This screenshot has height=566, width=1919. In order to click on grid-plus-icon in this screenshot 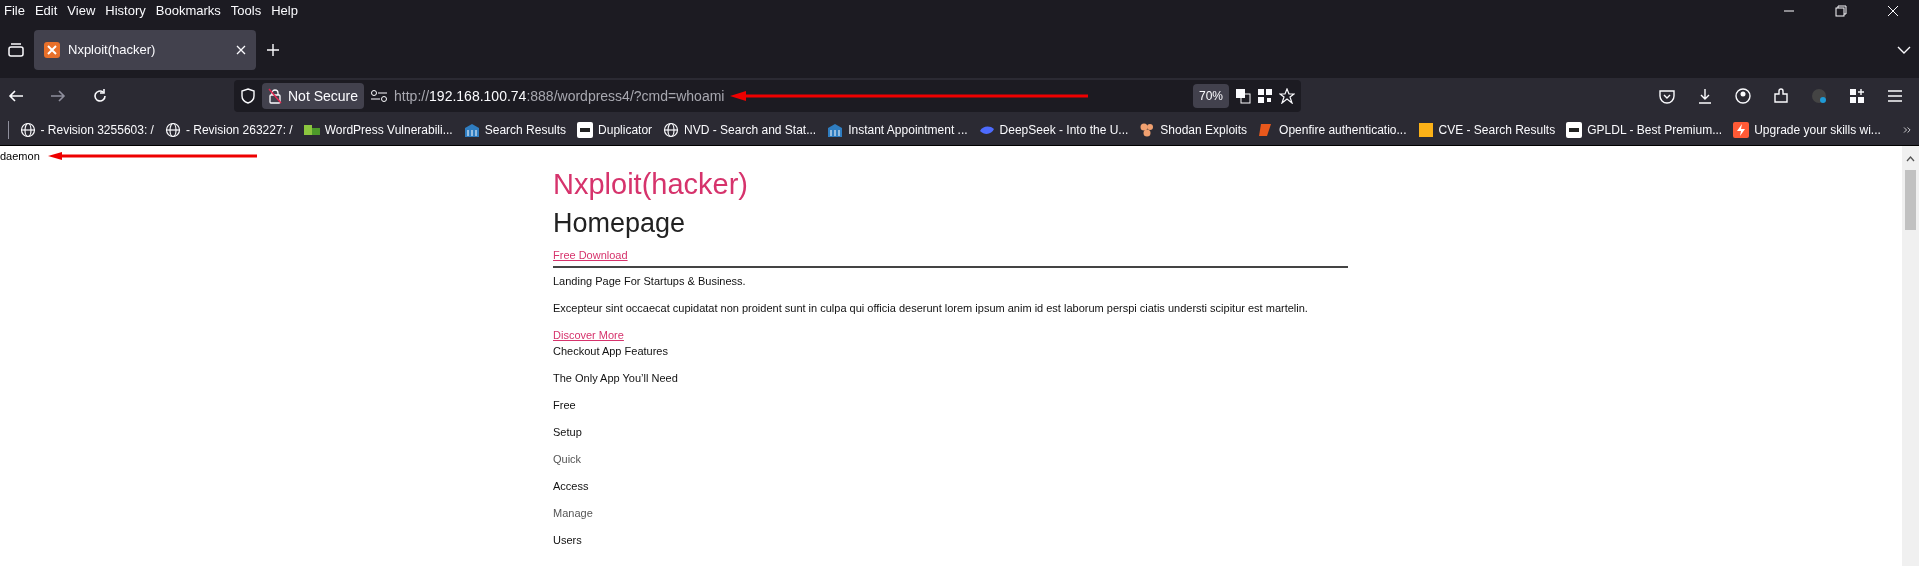, I will do `click(1857, 96)`.